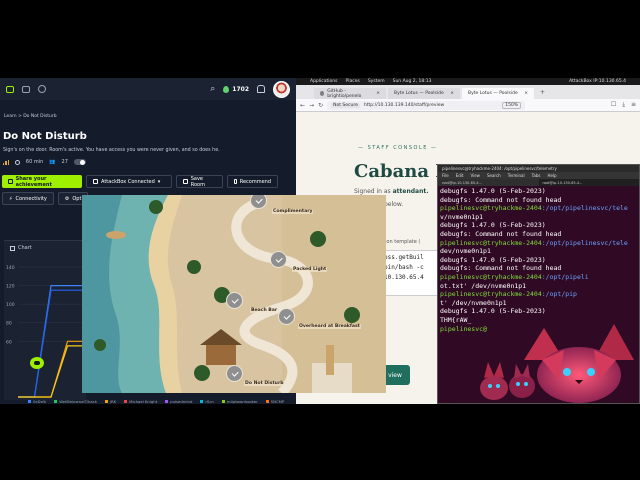  Describe the element at coordinates (199, 181) in the screenshot. I see `save-room-button: Save Room` at that location.